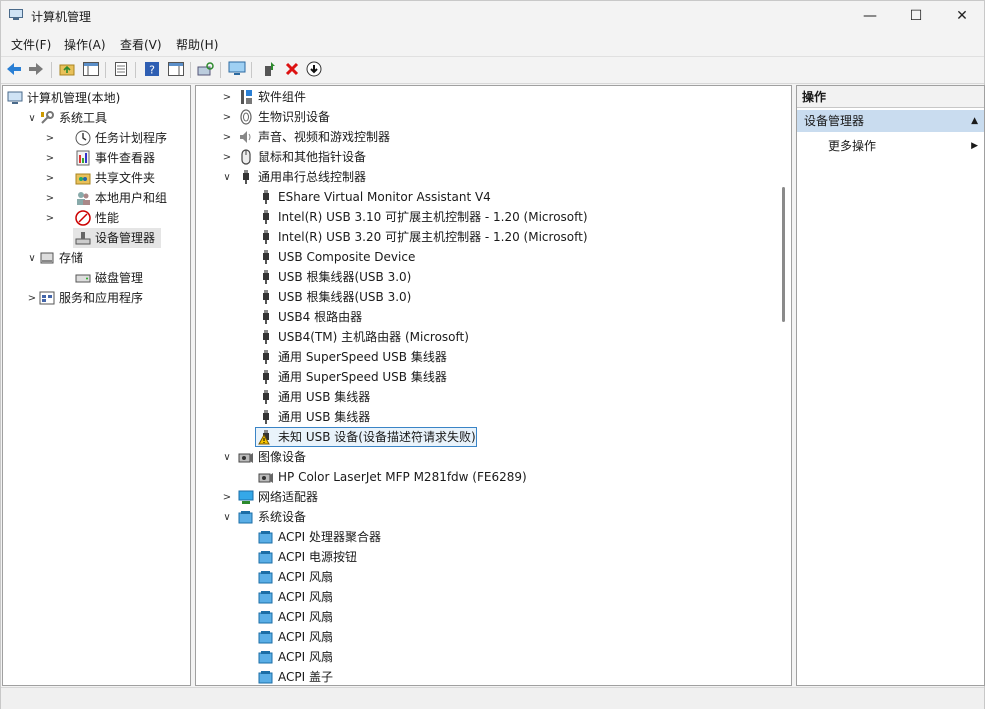  What do you see at coordinates (246, 497) in the screenshot?
I see `network-adapter-icon` at bounding box center [246, 497].